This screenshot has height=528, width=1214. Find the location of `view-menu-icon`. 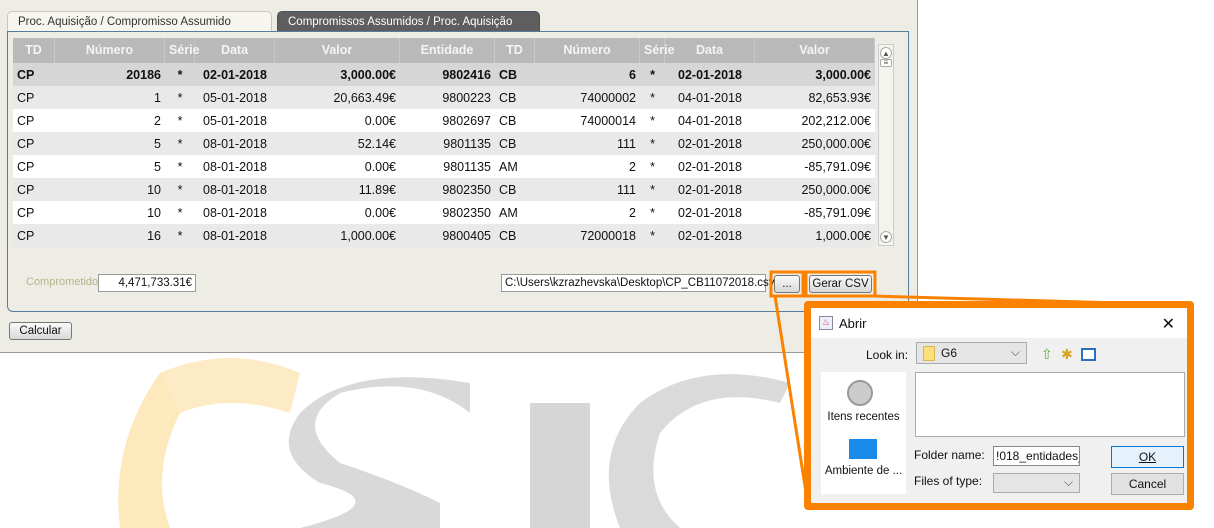

view-menu-icon is located at coordinates (1088, 354).